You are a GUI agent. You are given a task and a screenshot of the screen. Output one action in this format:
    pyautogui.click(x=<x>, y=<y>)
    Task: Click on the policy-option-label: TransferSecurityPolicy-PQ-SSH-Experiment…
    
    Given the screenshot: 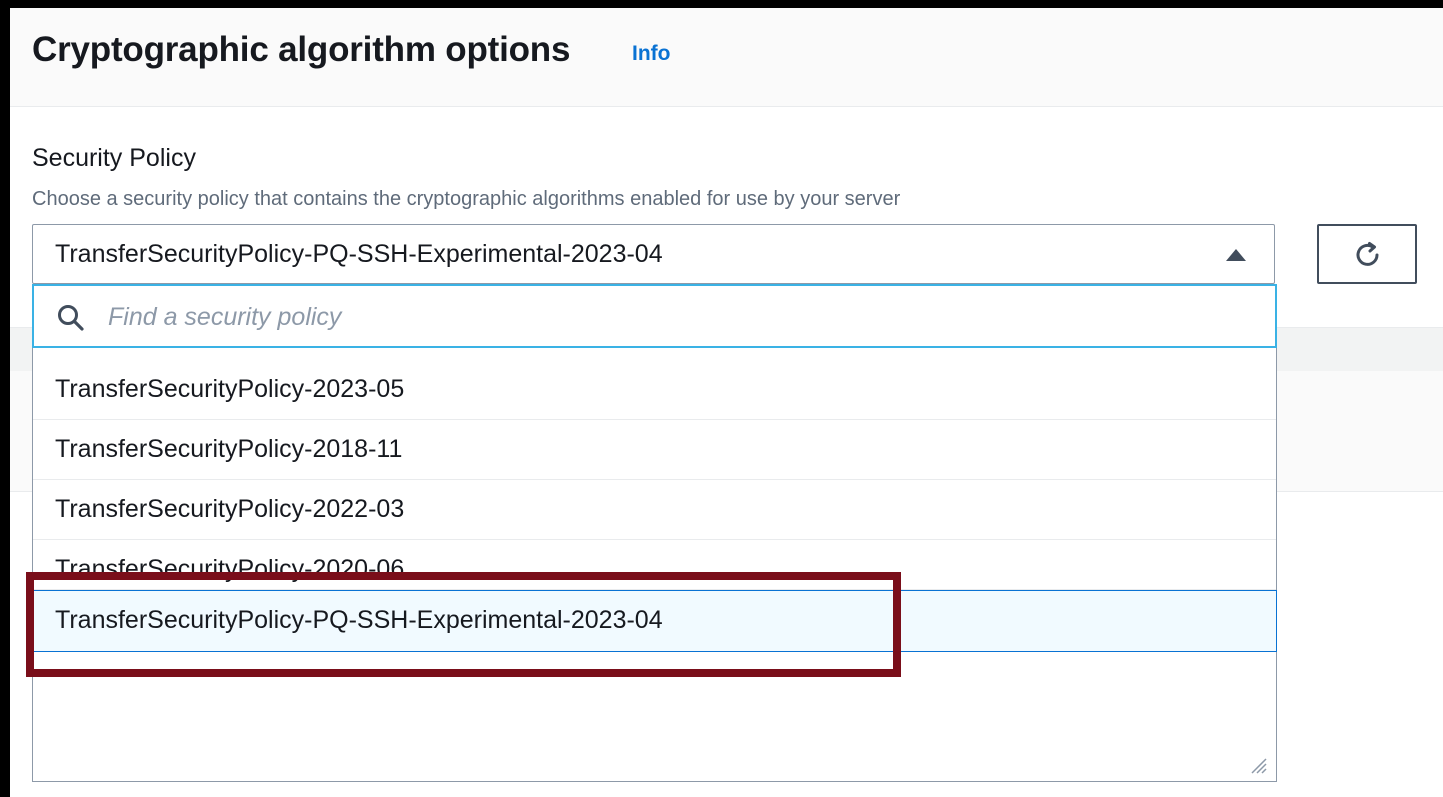 What is the action you would take?
    pyautogui.click(x=359, y=620)
    